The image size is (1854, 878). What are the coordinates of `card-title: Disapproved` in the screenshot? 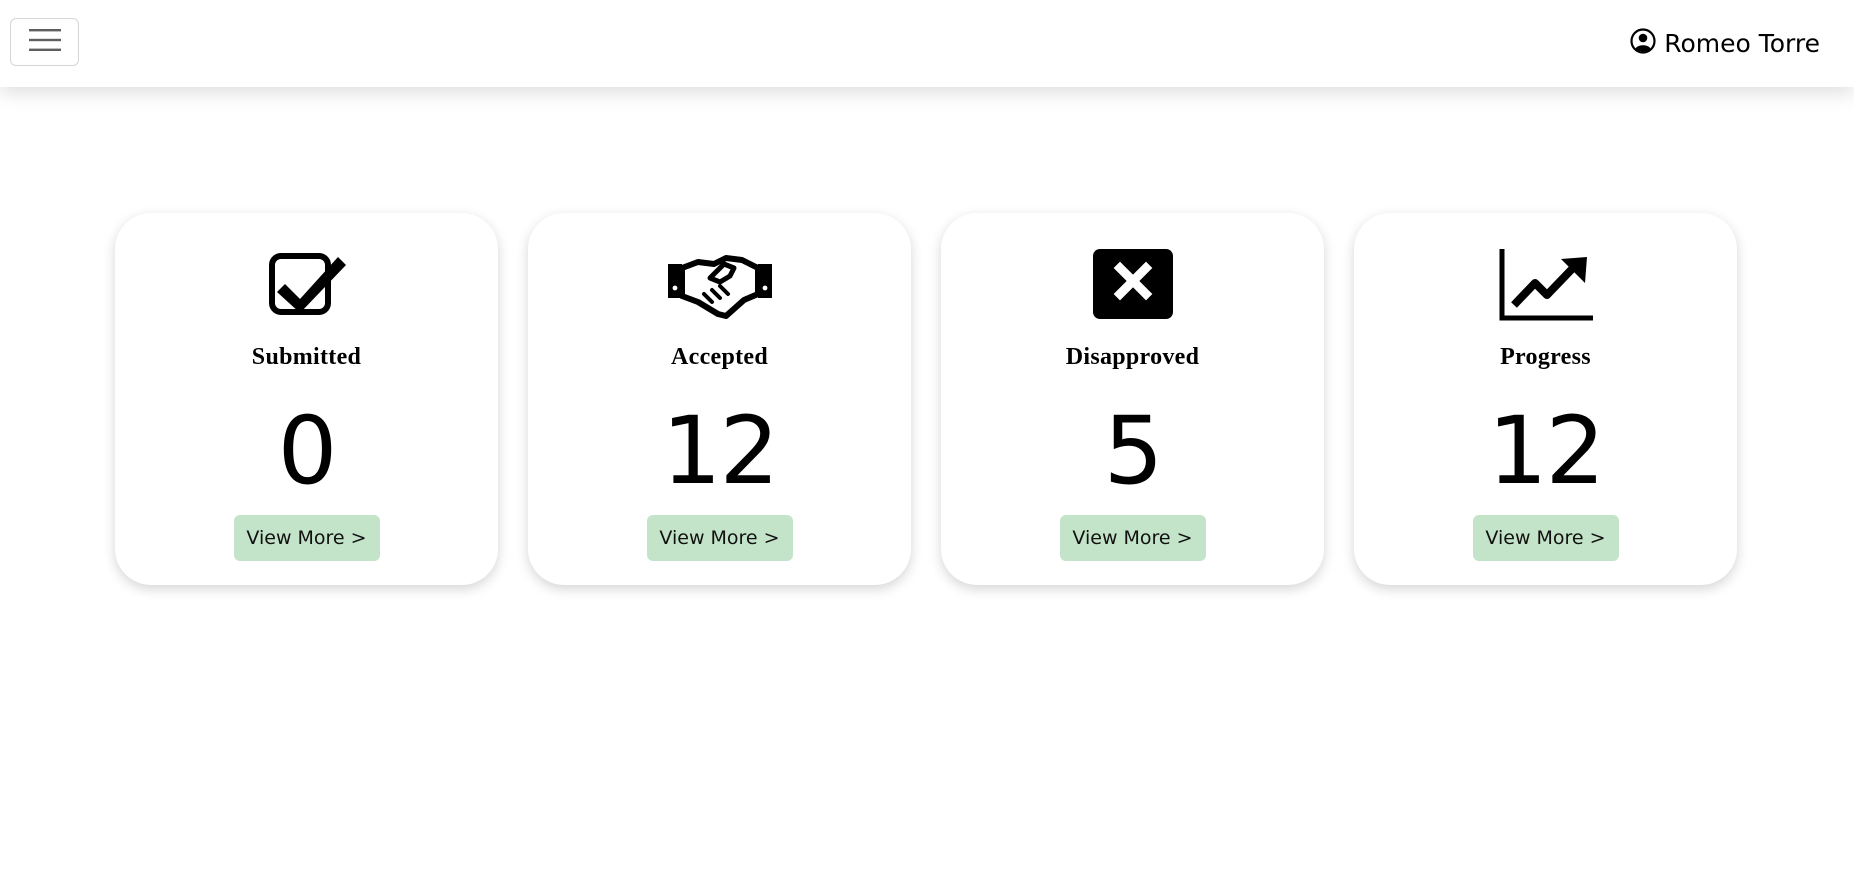 It's located at (1132, 357).